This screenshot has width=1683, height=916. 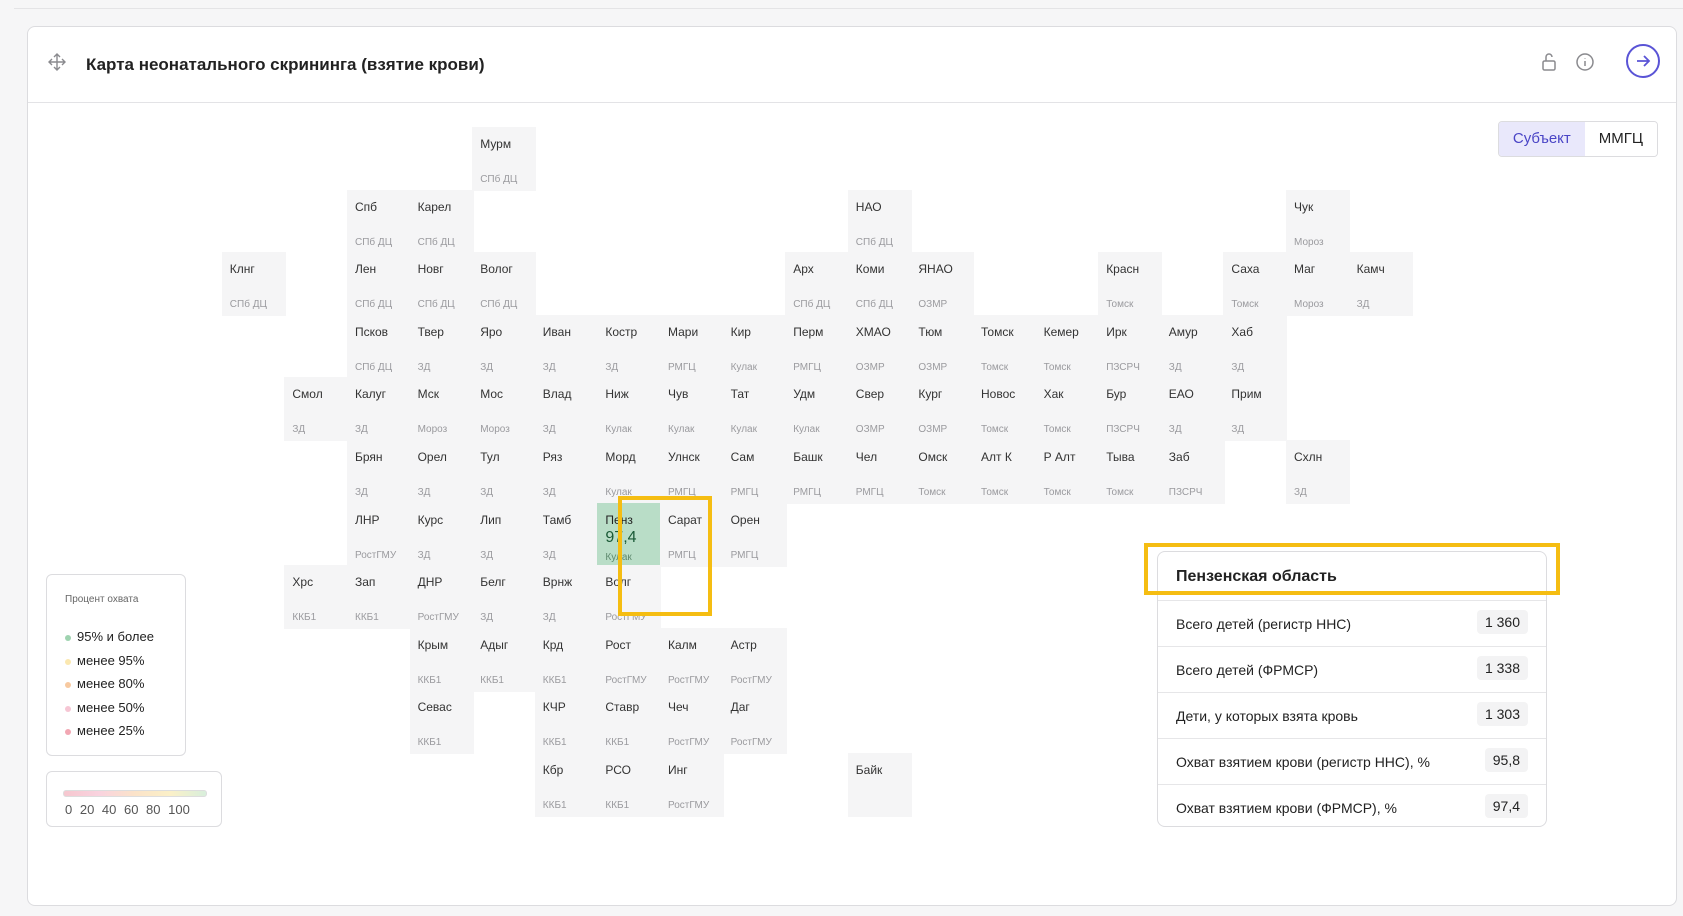 What do you see at coordinates (1318, 284) in the screenshot?
I see `region-tile: Маг Мороз` at bounding box center [1318, 284].